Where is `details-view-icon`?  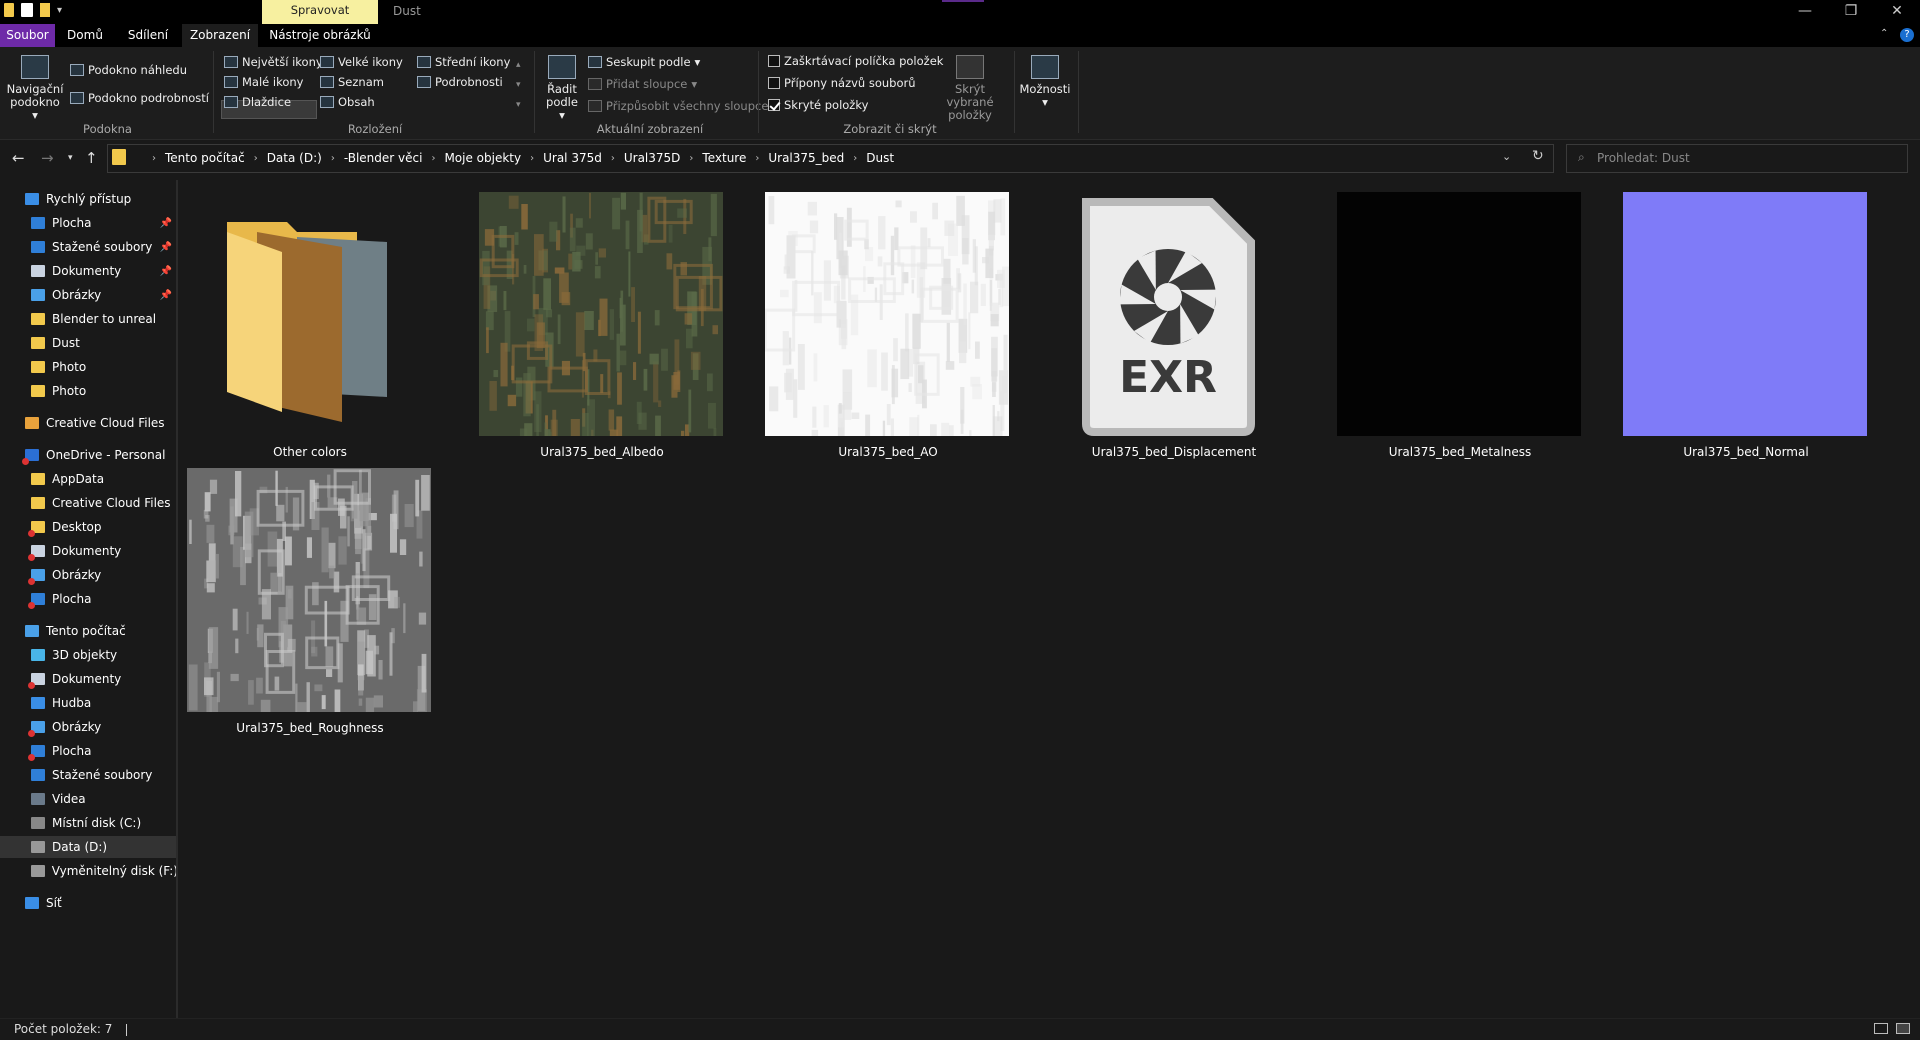 details-view-icon is located at coordinates (1881, 1028).